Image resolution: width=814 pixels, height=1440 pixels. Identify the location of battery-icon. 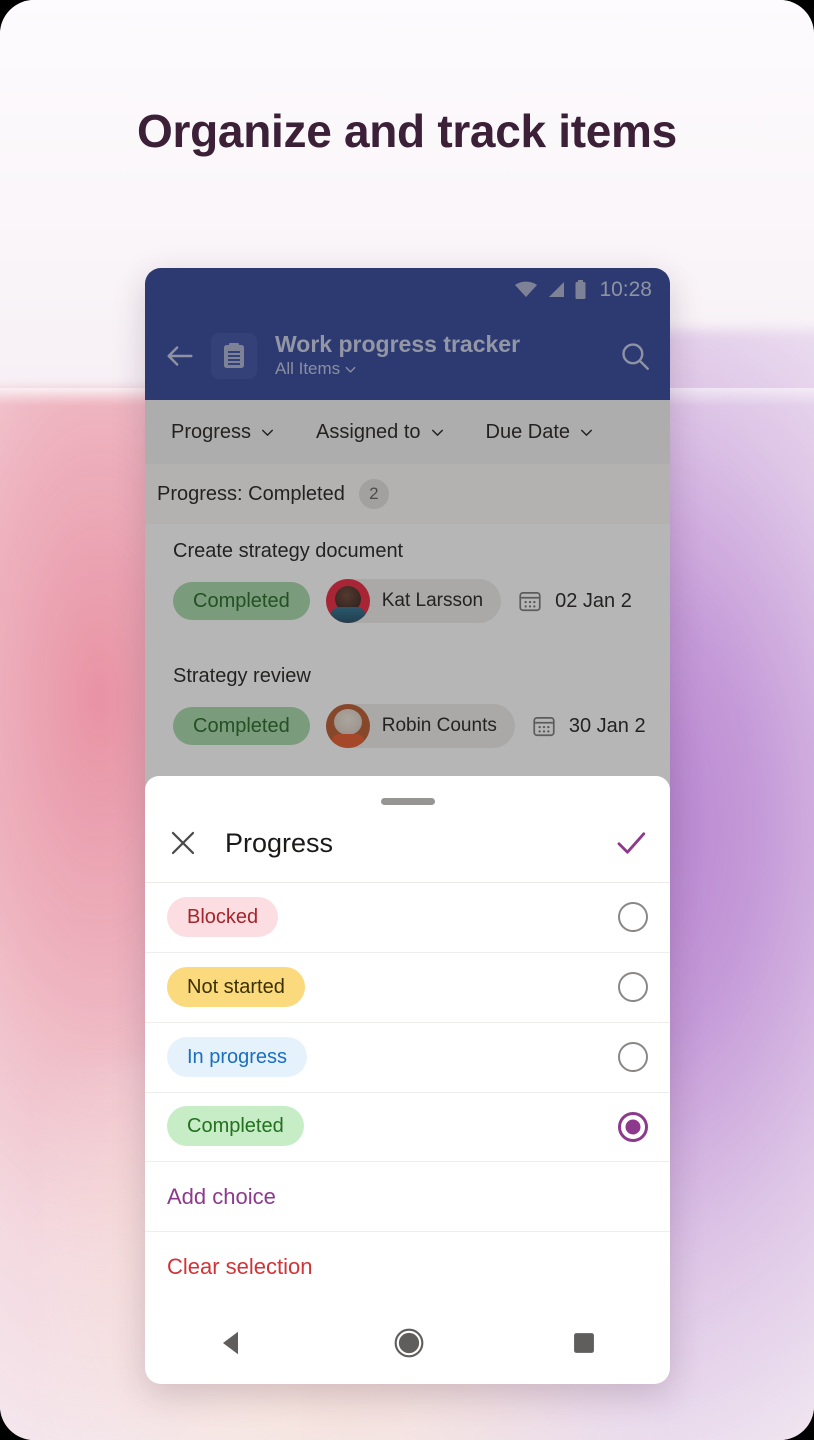
(580, 289).